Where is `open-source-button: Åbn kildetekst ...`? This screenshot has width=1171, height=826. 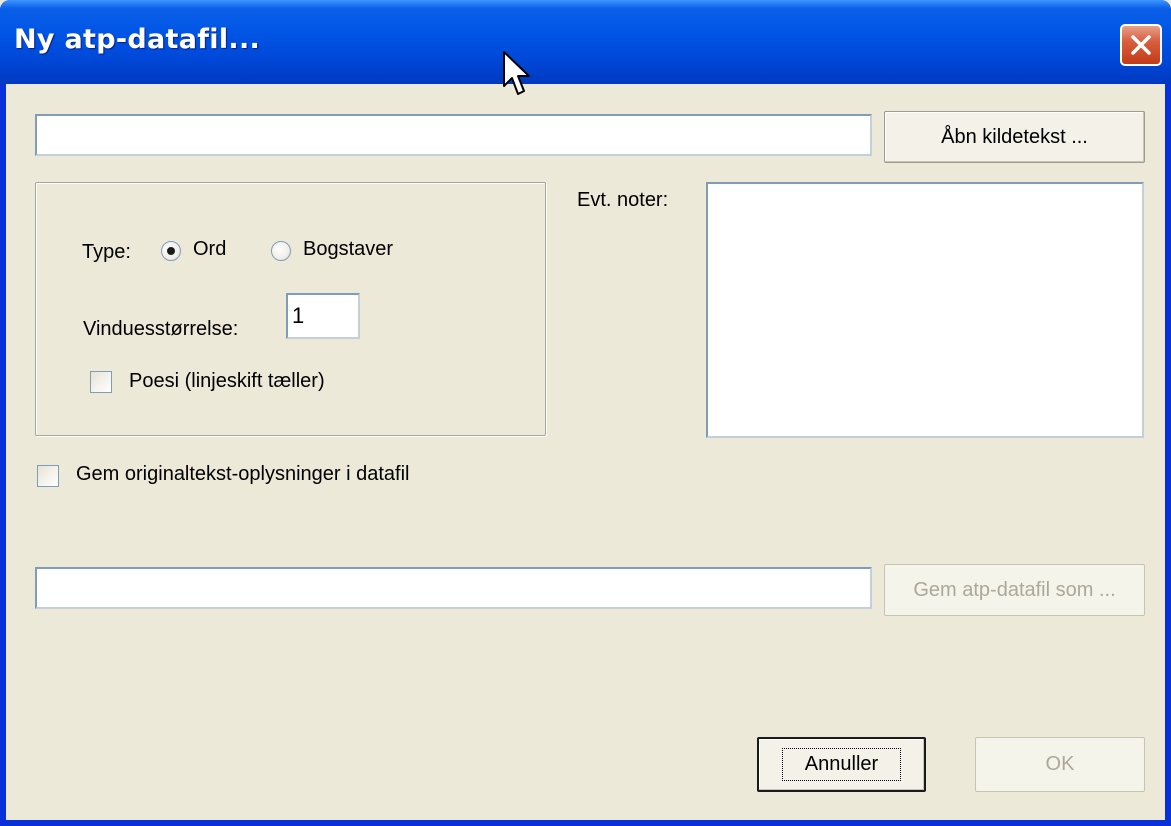 open-source-button: Åbn kildetekst ... is located at coordinates (1014, 137).